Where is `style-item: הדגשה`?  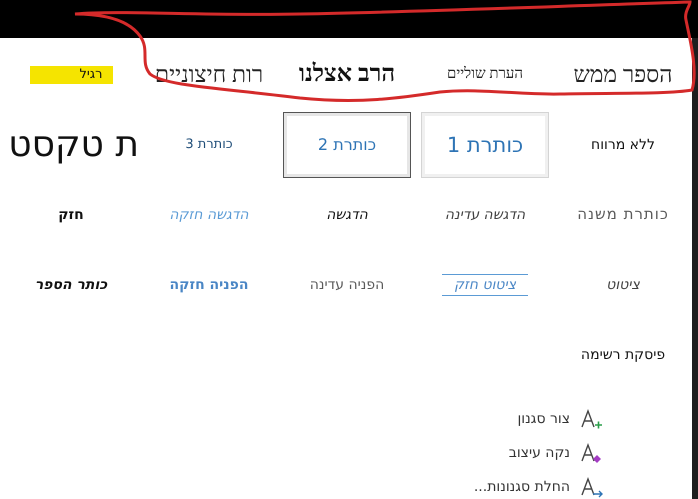 style-item: הדגשה is located at coordinates (347, 215).